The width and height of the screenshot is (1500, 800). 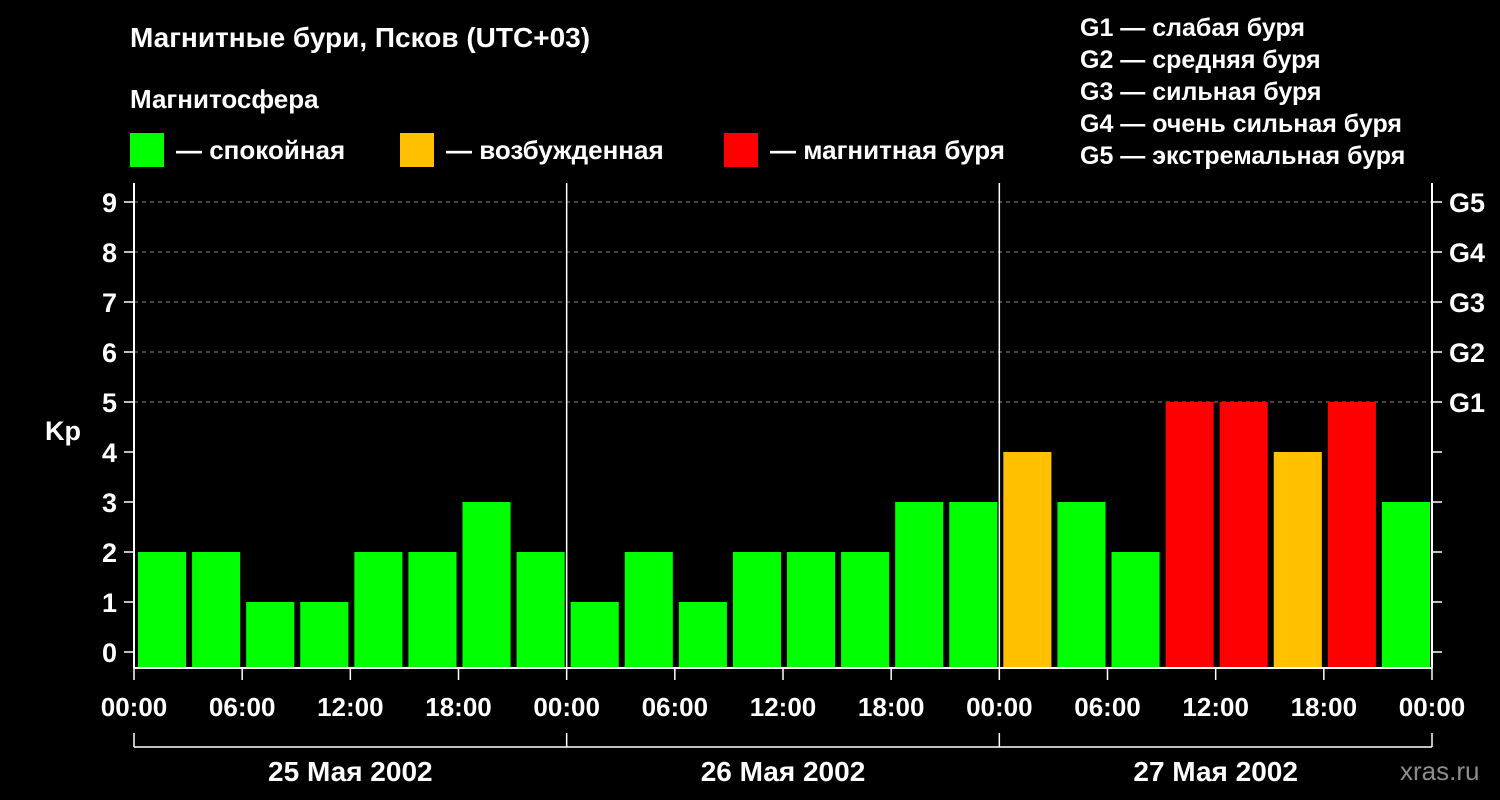 What do you see at coordinates (1467, 353) in the screenshot?
I see `right-axis-label: G2` at bounding box center [1467, 353].